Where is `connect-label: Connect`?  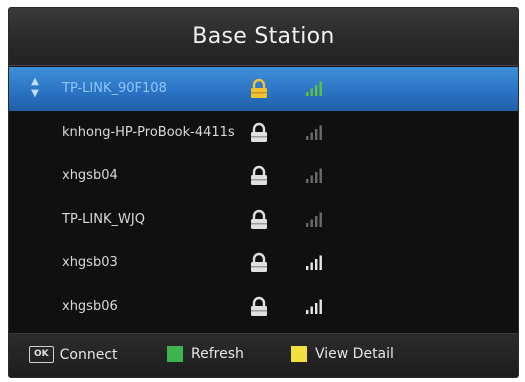
connect-label: Connect is located at coordinates (88, 354).